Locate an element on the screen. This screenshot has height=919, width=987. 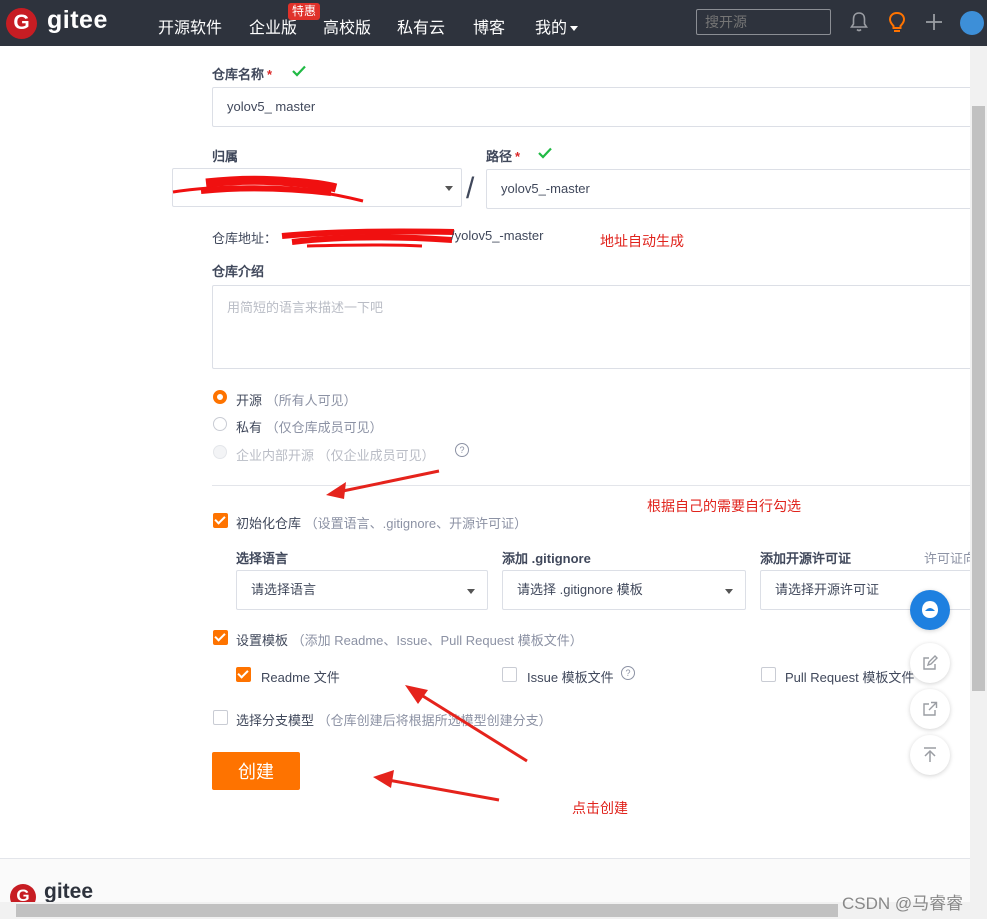
annotation-click-create: 点击创建 is located at coordinates (600, 808).